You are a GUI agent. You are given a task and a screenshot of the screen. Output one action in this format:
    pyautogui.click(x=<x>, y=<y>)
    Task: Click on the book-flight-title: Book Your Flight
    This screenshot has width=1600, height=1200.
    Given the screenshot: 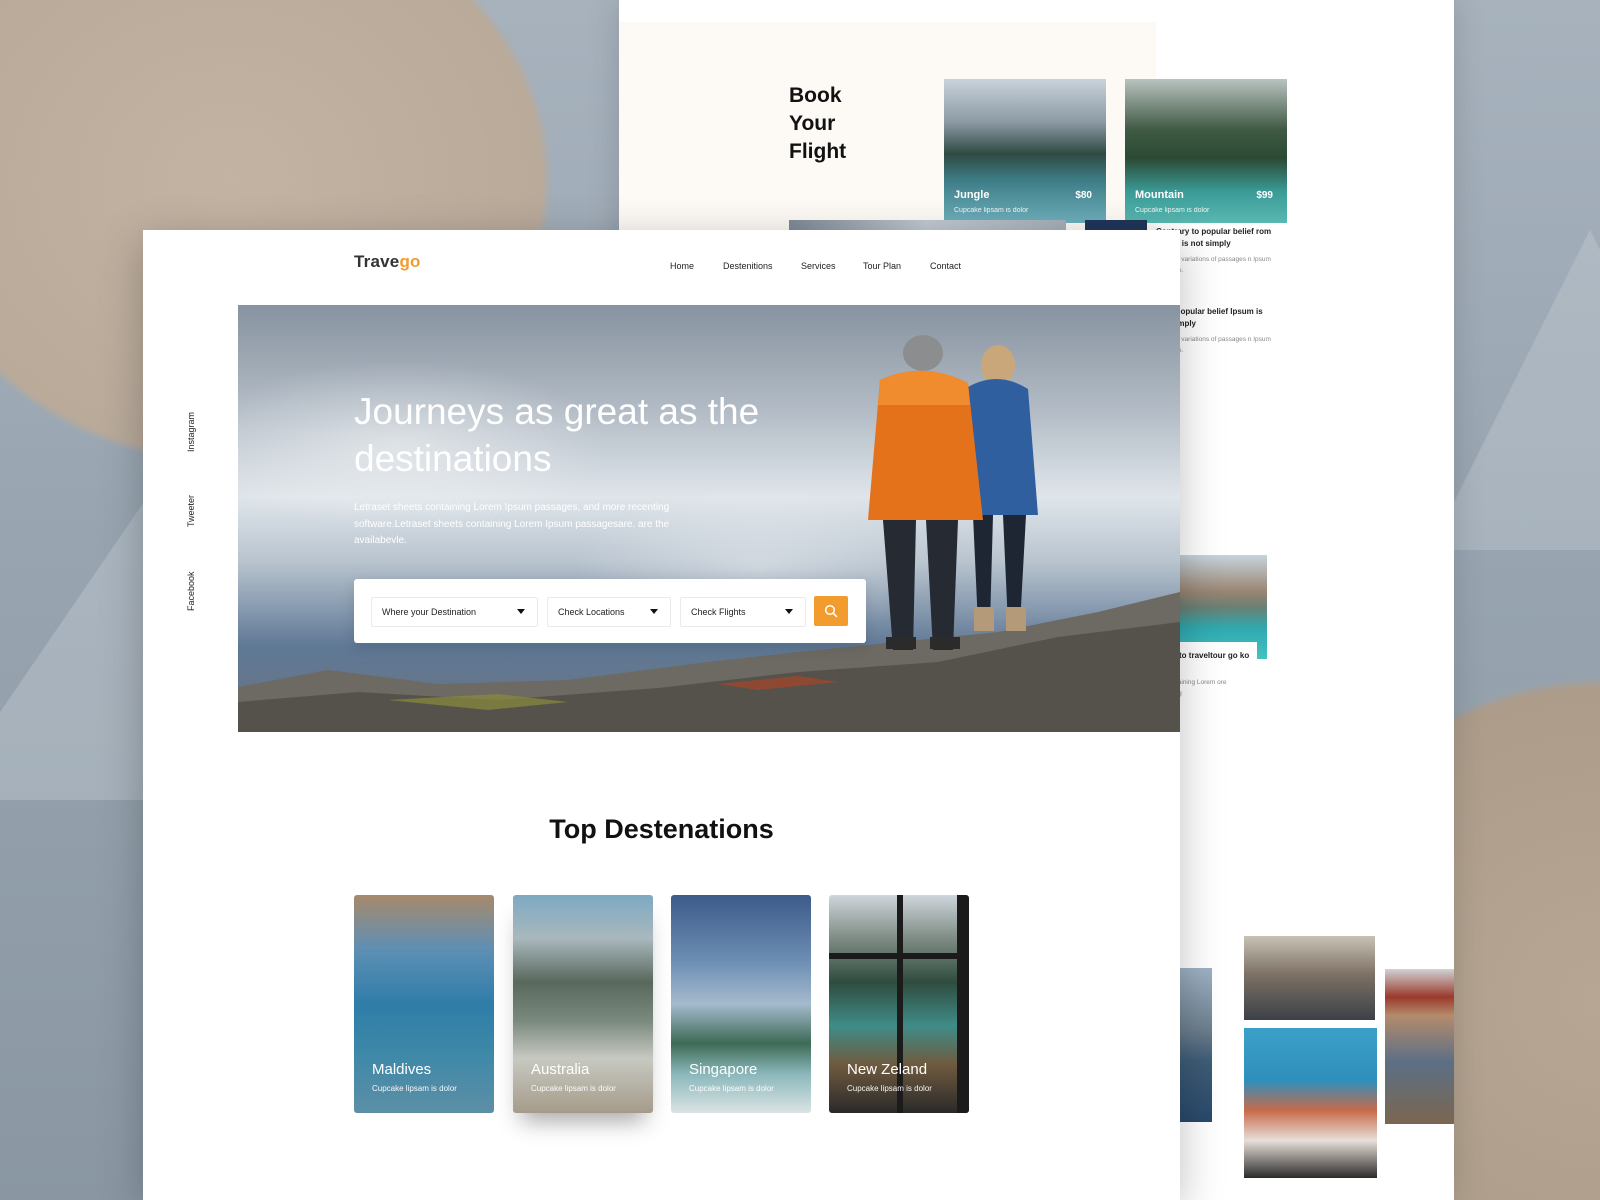 What is the action you would take?
    pyautogui.click(x=818, y=123)
    